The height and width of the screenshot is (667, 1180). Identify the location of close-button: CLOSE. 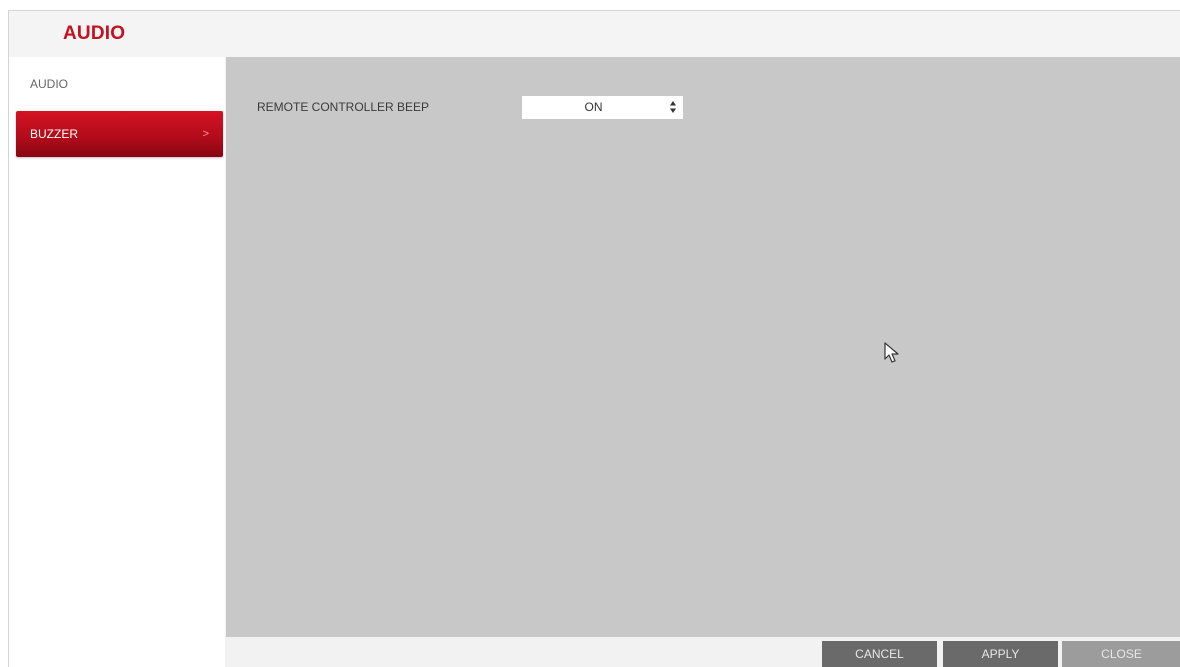
(1121, 654).